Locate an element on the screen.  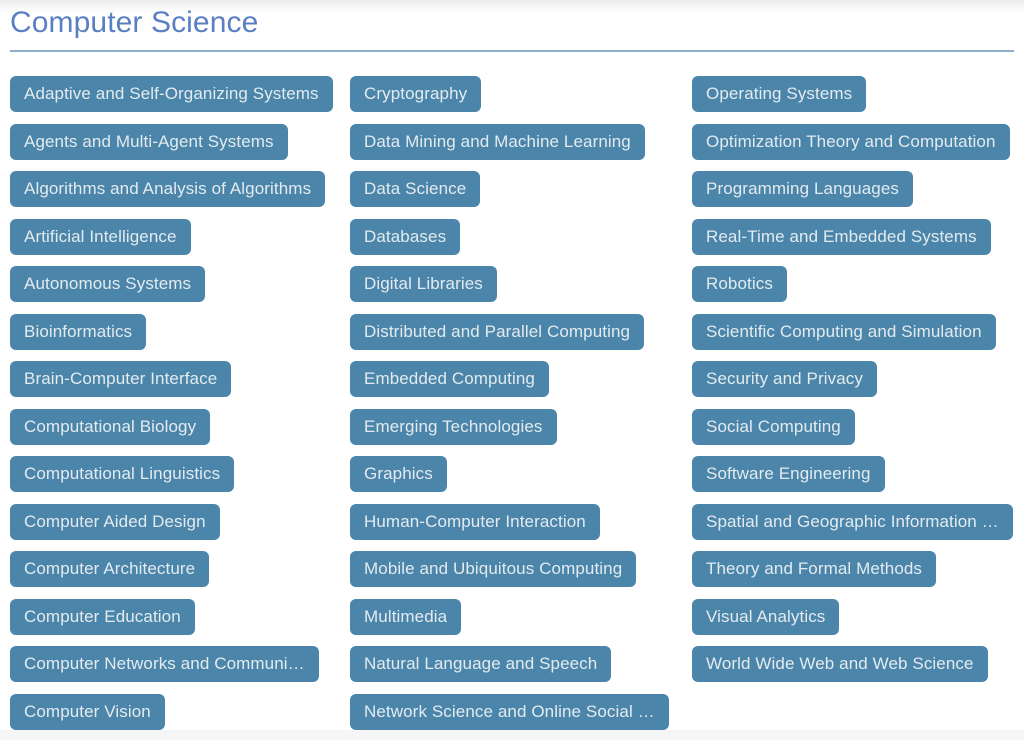
topic-chip: Brain-Computer Interface is located at coordinates (121, 379).